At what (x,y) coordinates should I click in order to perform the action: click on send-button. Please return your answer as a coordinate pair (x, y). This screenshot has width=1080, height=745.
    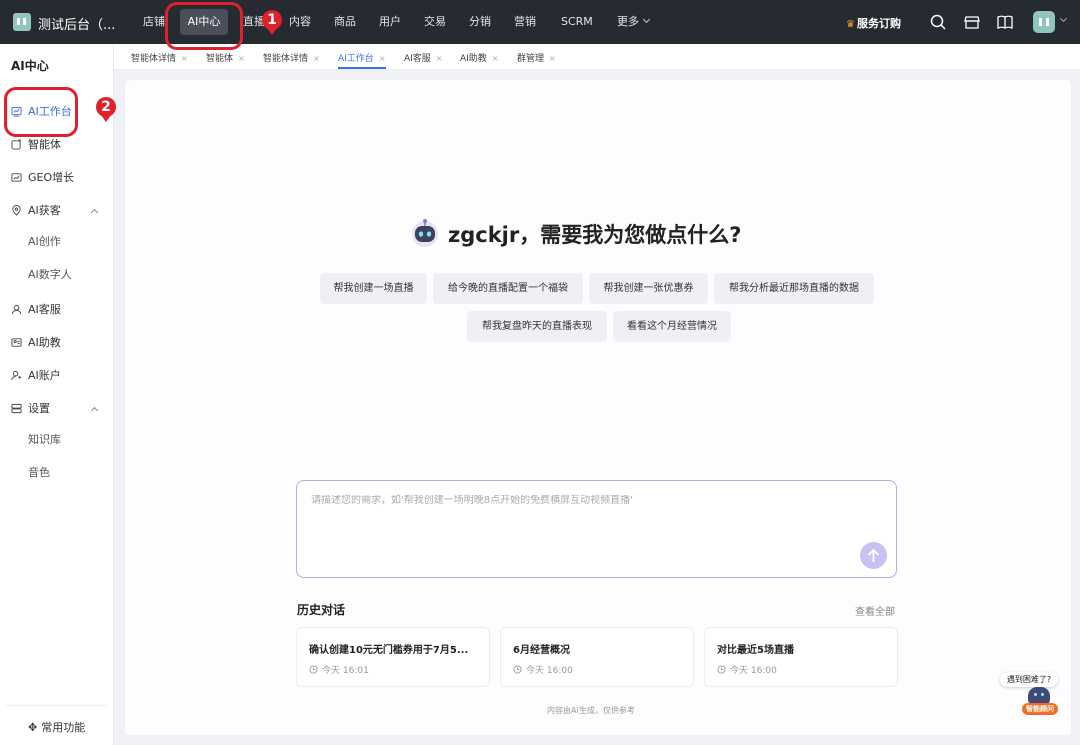
    Looking at the image, I should click on (873, 555).